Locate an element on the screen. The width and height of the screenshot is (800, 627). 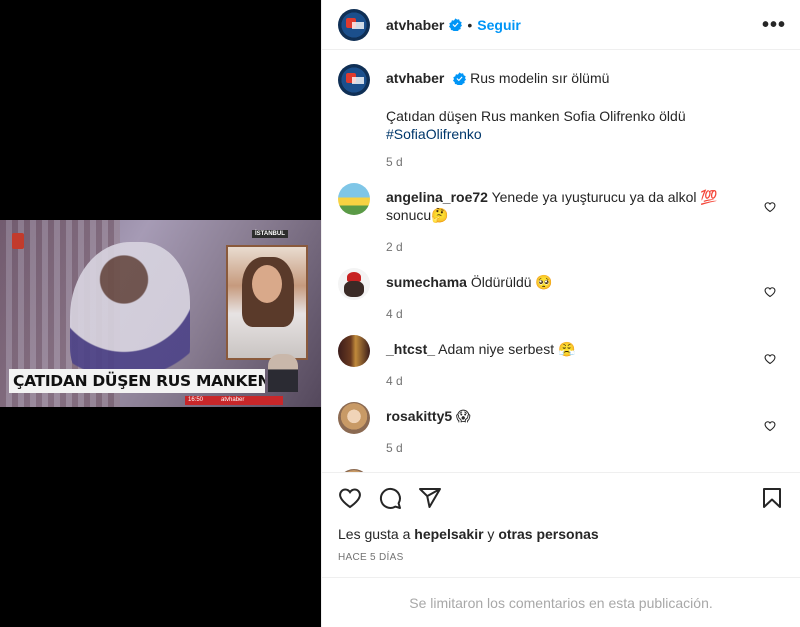
caption-username: atvhaber is located at coordinates (415, 78).